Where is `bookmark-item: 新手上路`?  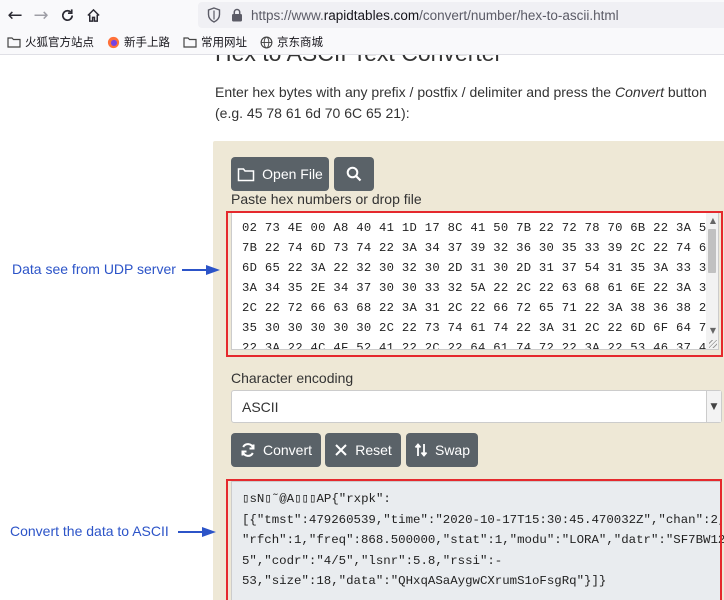 bookmark-item: 新手上路 is located at coordinates (138, 42).